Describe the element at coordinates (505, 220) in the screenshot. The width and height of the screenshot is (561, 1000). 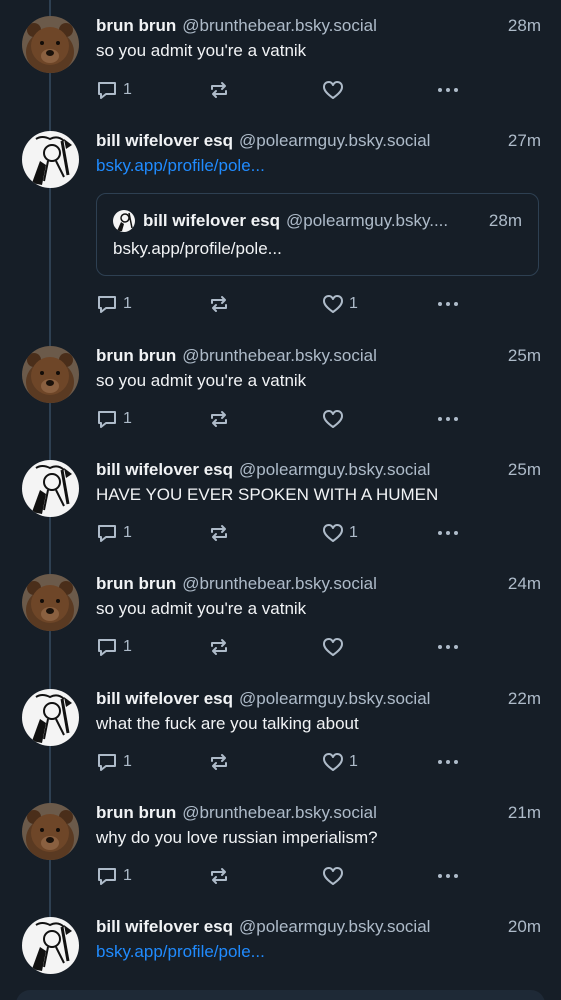
I see `quote-timestamp: 28m` at that location.